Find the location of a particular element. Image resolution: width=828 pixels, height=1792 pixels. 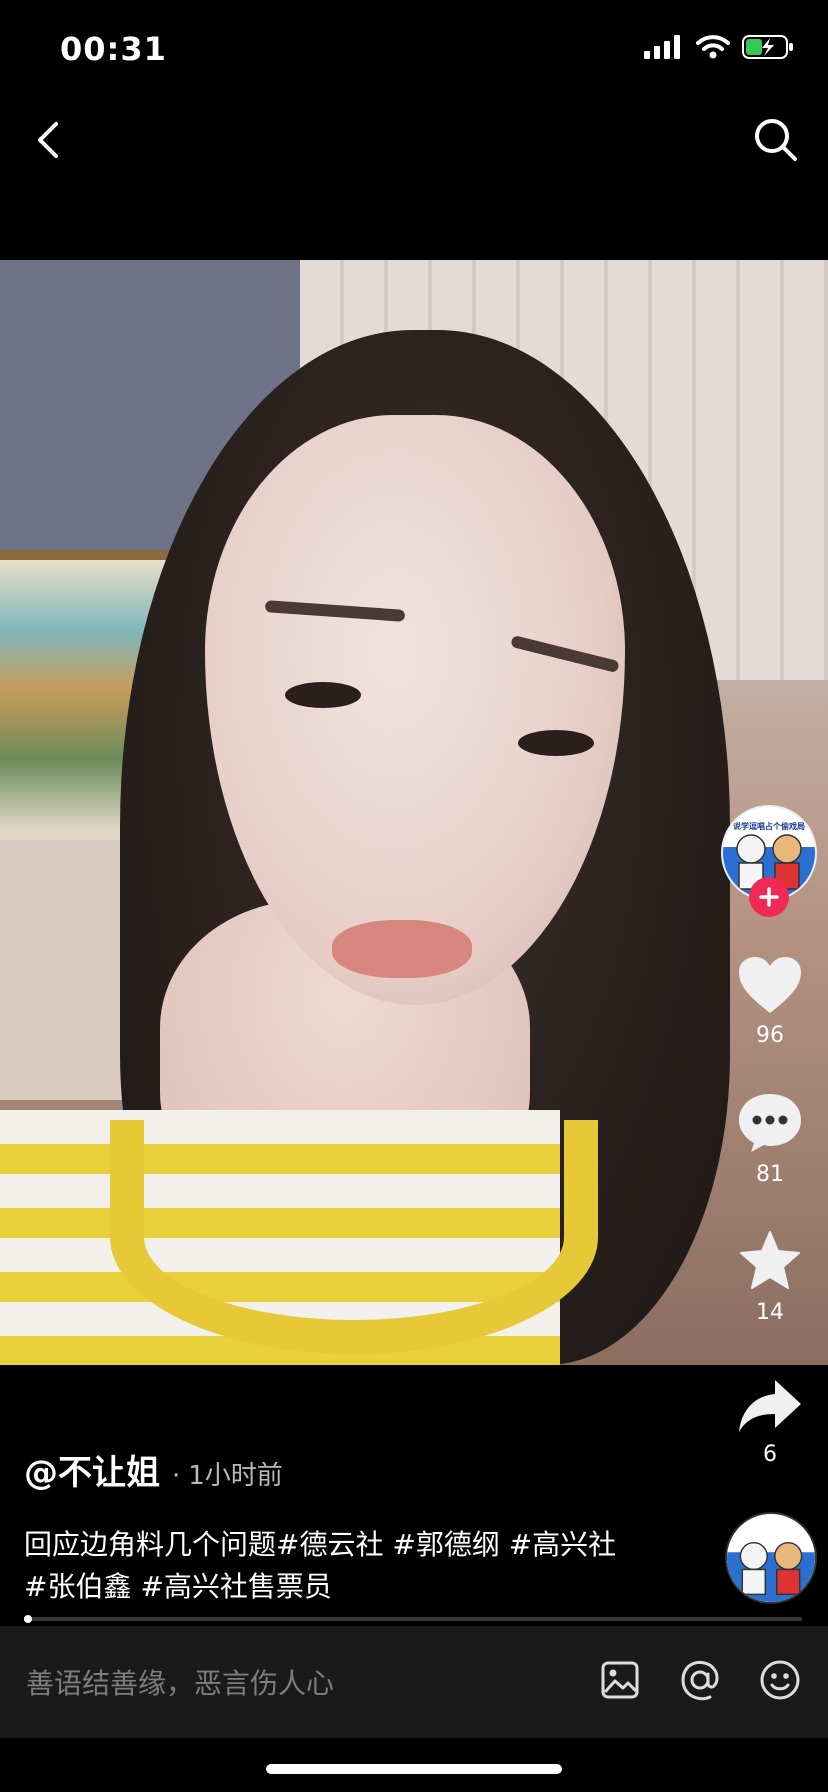

comment-input is located at coordinates (306, 1683).